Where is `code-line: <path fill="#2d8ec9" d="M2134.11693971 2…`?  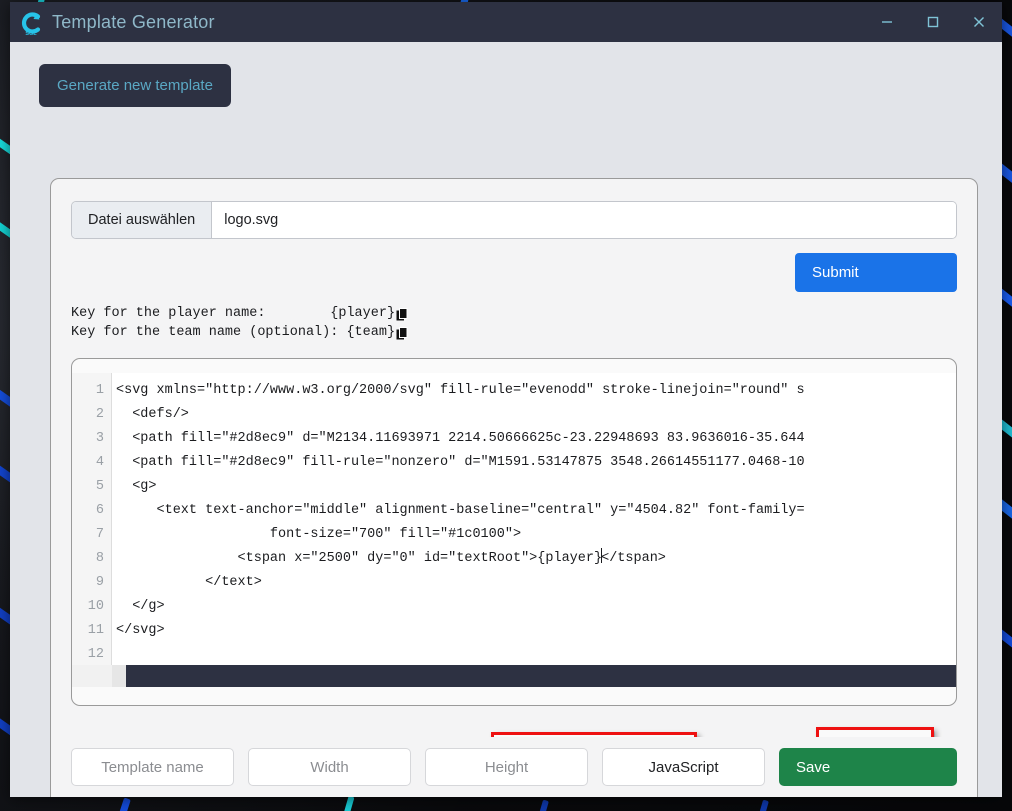 code-line: <path fill="#2d8ec9" d="M2134.11693971 2… is located at coordinates (460, 438).